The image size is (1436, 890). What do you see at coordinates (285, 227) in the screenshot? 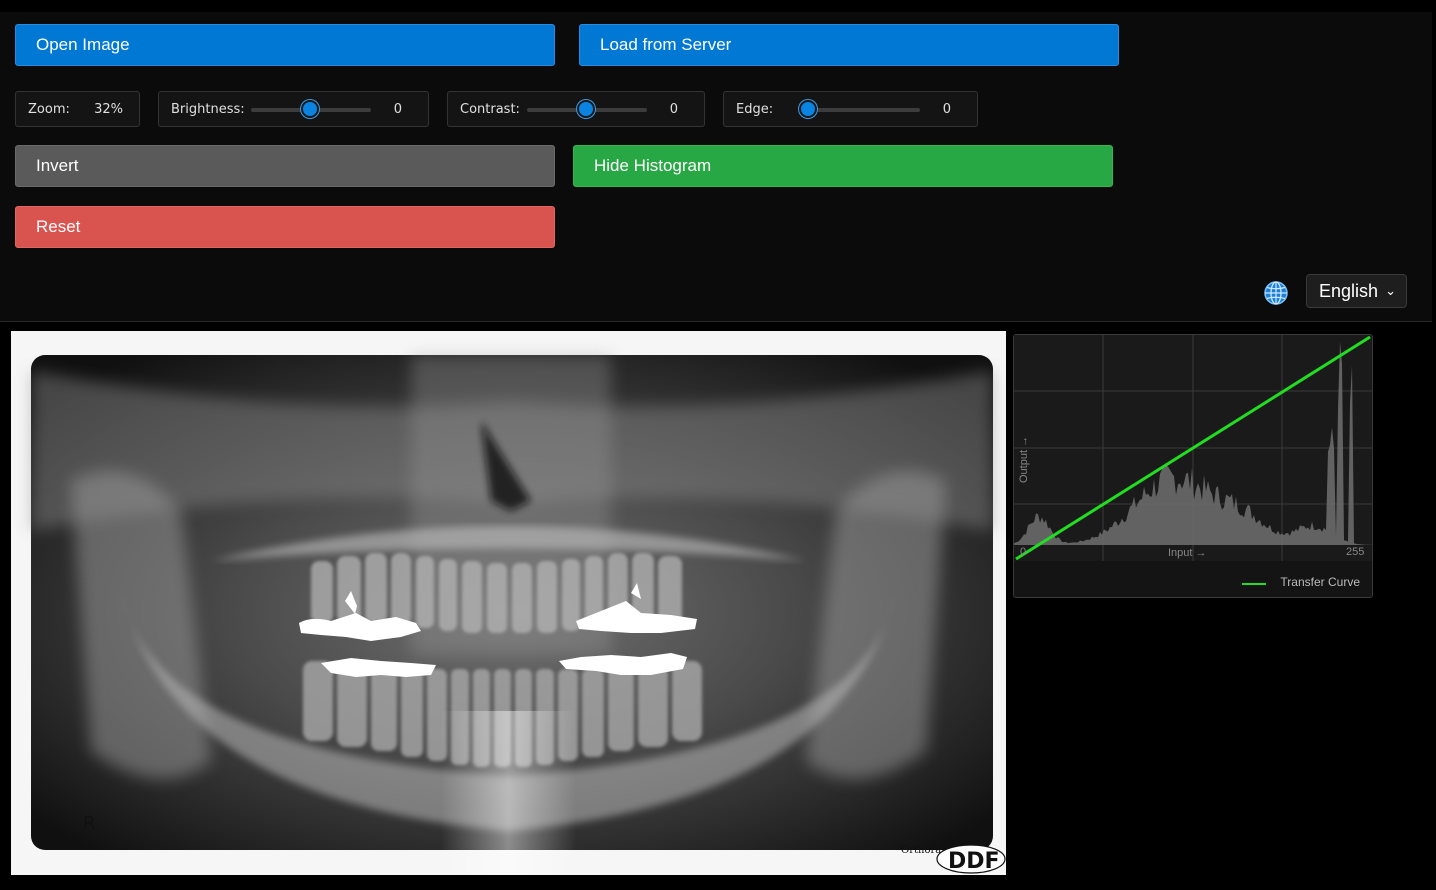
I see `reset-button: Reset` at bounding box center [285, 227].